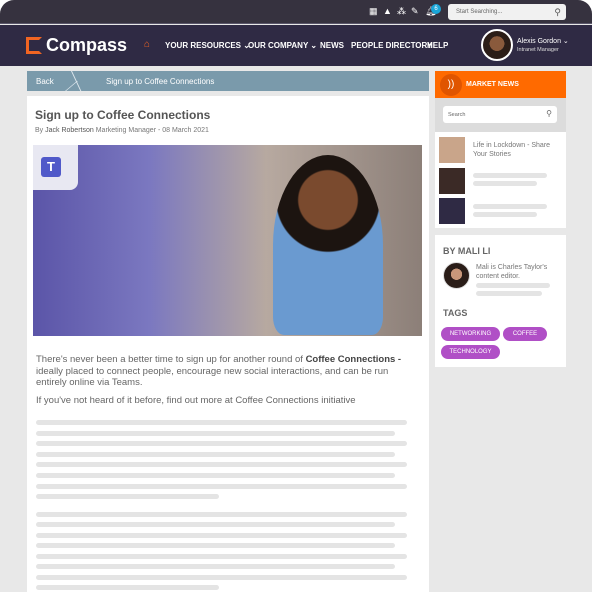 The height and width of the screenshot is (592, 592). What do you see at coordinates (387, 11) in the screenshot?
I see `user-icon: ▲` at bounding box center [387, 11].